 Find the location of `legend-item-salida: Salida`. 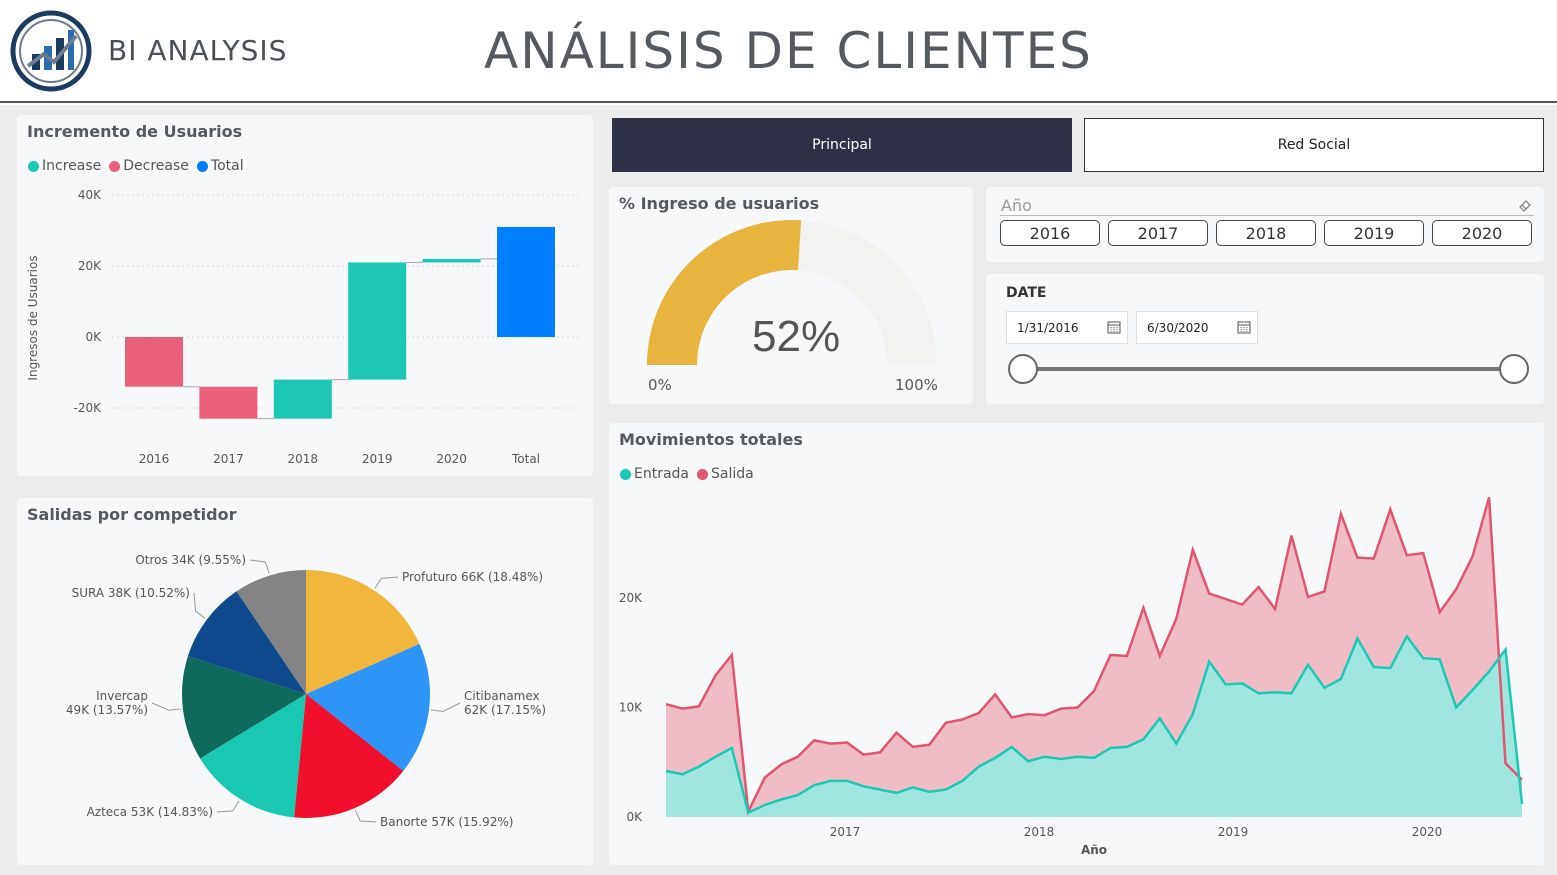

legend-item-salida: Salida is located at coordinates (725, 474).